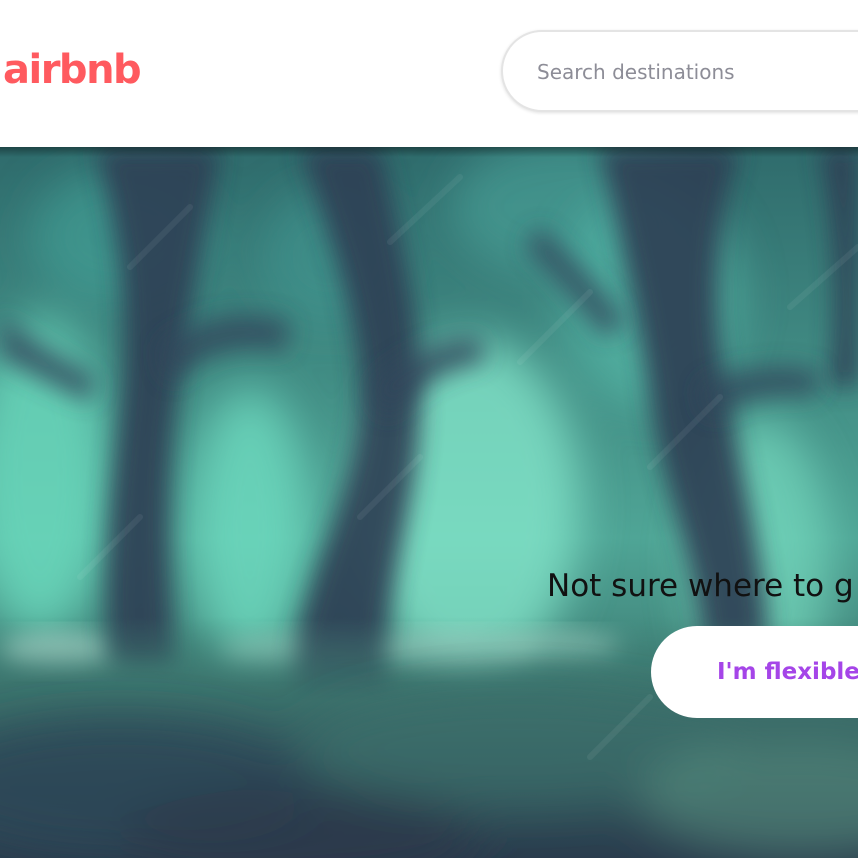  Describe the element at coordinates (754, 672) in the screenshot. I see `im-flexible-button: I'm flexible` at that location.